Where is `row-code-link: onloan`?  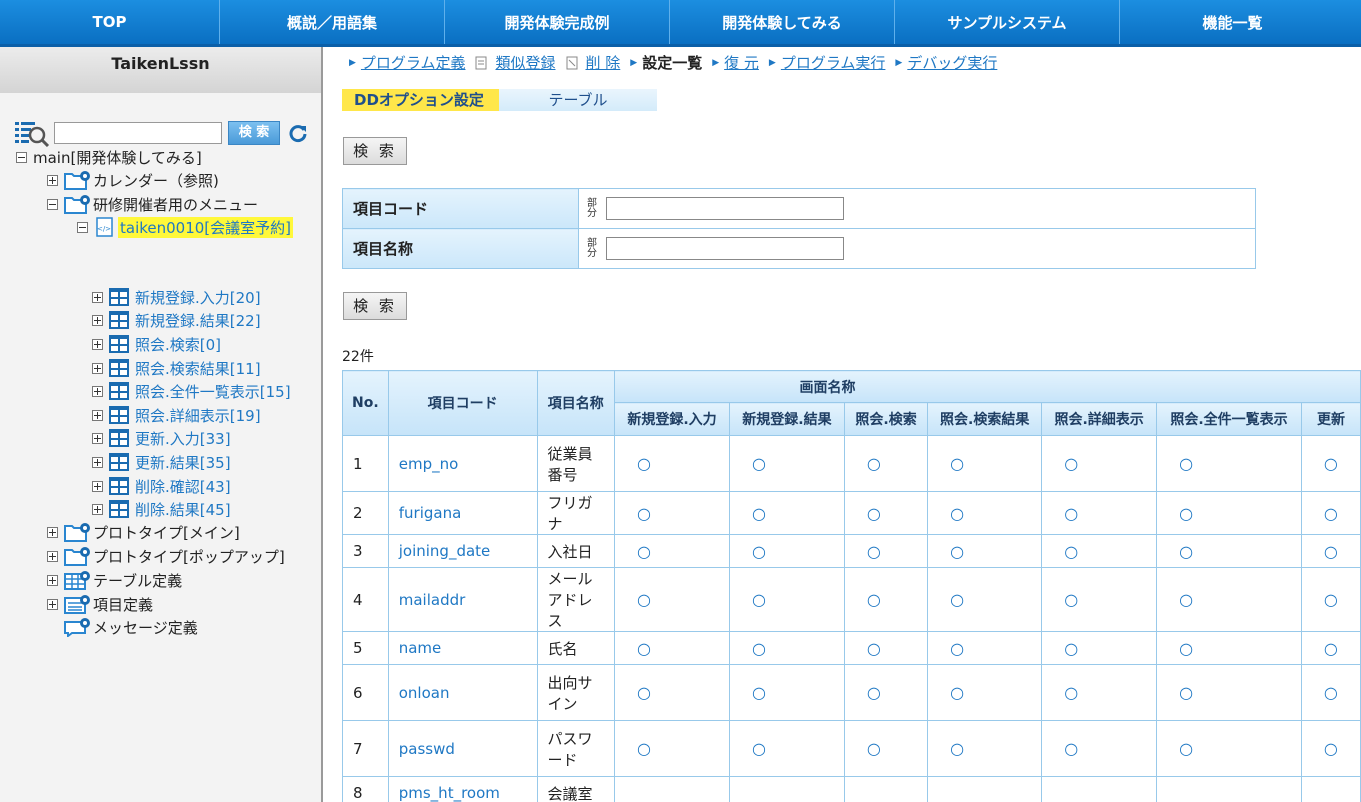 row-code-link: onloan is located at coordinates (462, 692).